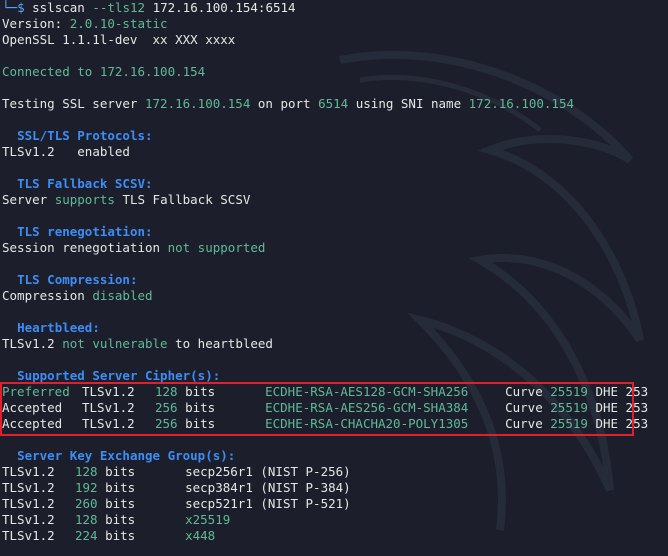  What do you see at coordinates (116, 519) in the screenshot?
I see `key-exchange-row: TLSv1.2 128 bits x25519` at bounding box center [116, 519].